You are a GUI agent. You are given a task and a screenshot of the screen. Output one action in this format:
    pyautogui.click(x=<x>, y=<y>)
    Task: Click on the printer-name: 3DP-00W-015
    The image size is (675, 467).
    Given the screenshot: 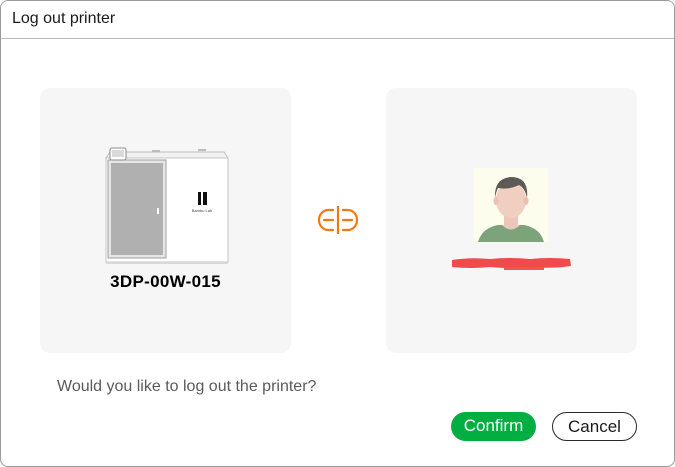 What is the action you would take?
    pyautogui.click(x=165, y=281)
    